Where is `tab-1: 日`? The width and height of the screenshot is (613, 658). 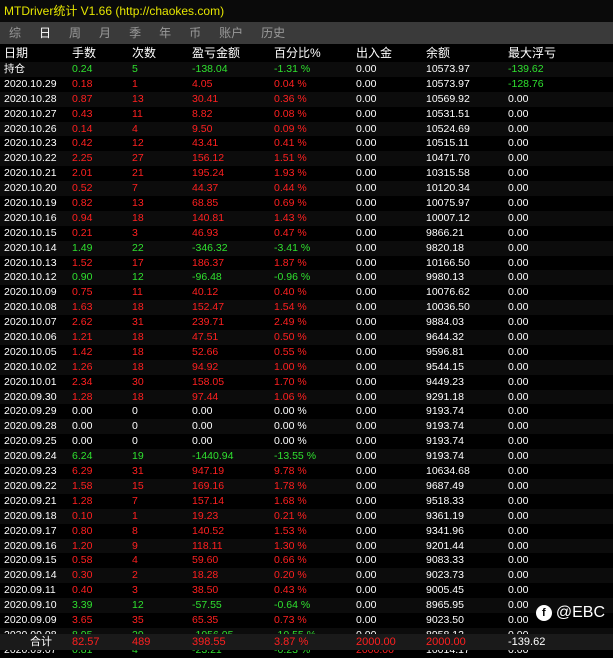 tab-1: 日 is located at coordinates (45, 33).